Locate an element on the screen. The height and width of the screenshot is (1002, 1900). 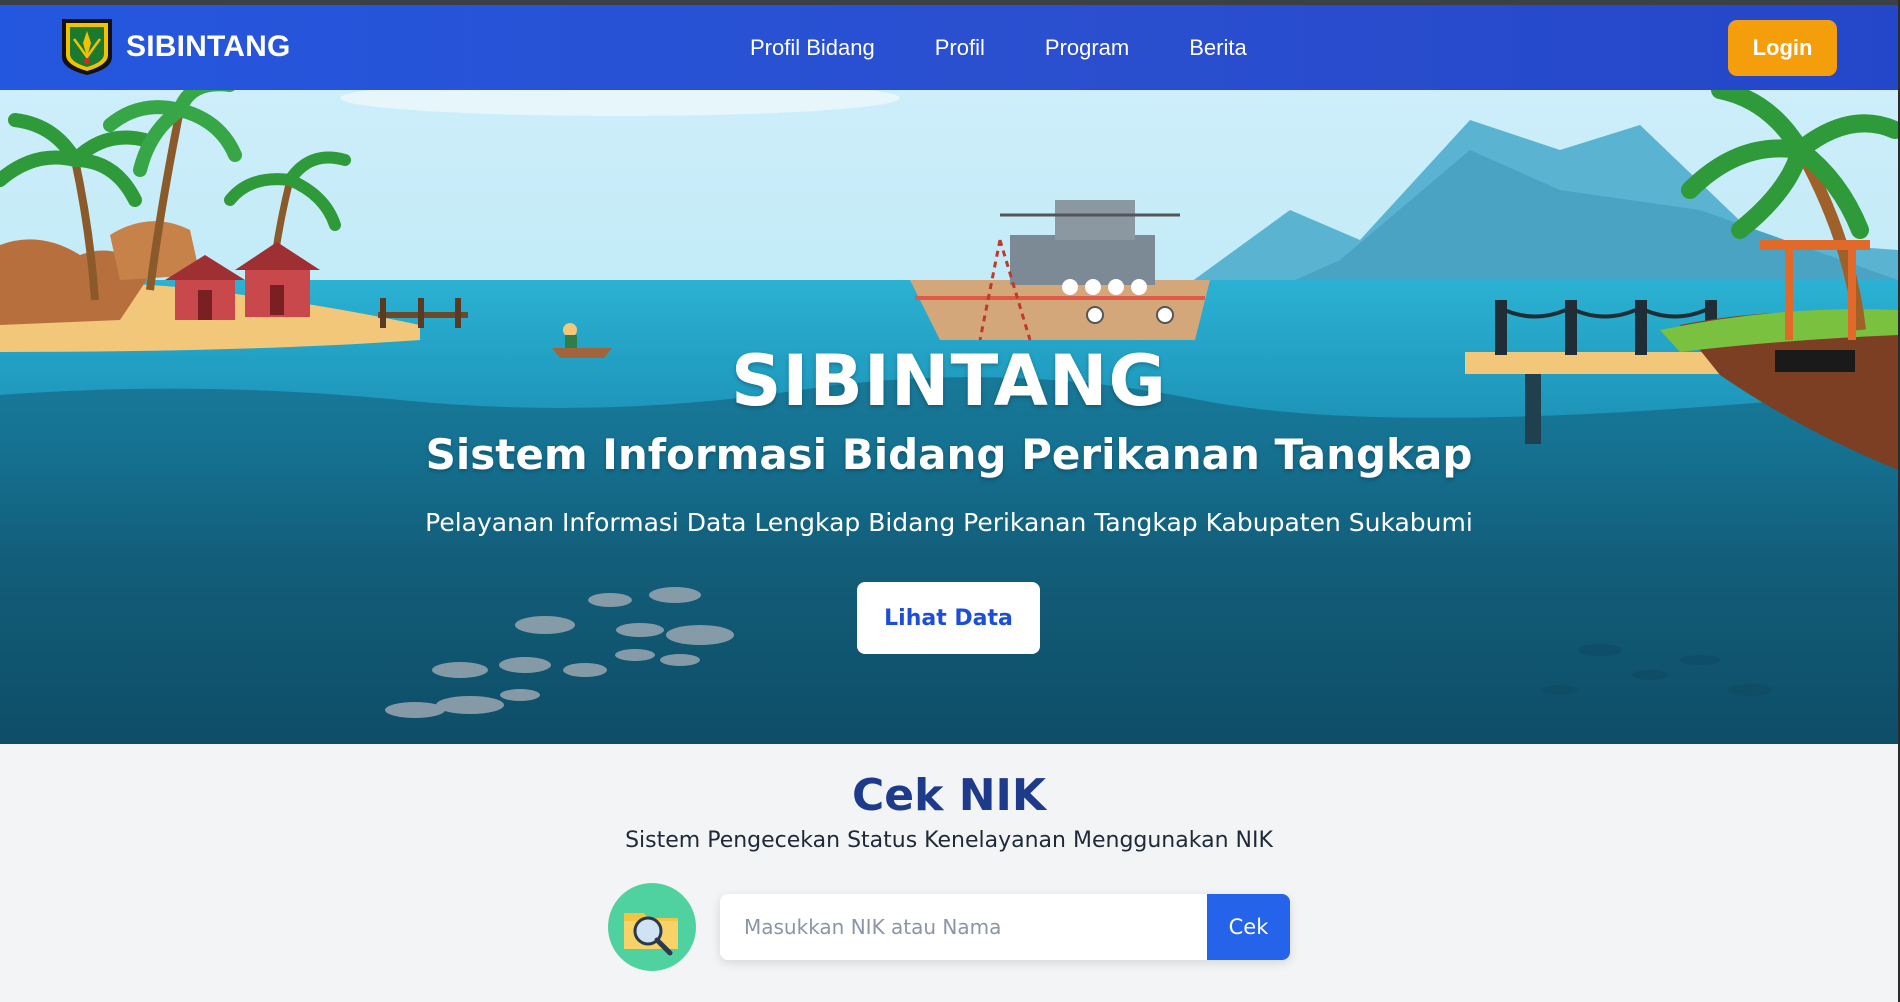
brand-name: SIBINTANG is located at coordinates (208, 46).